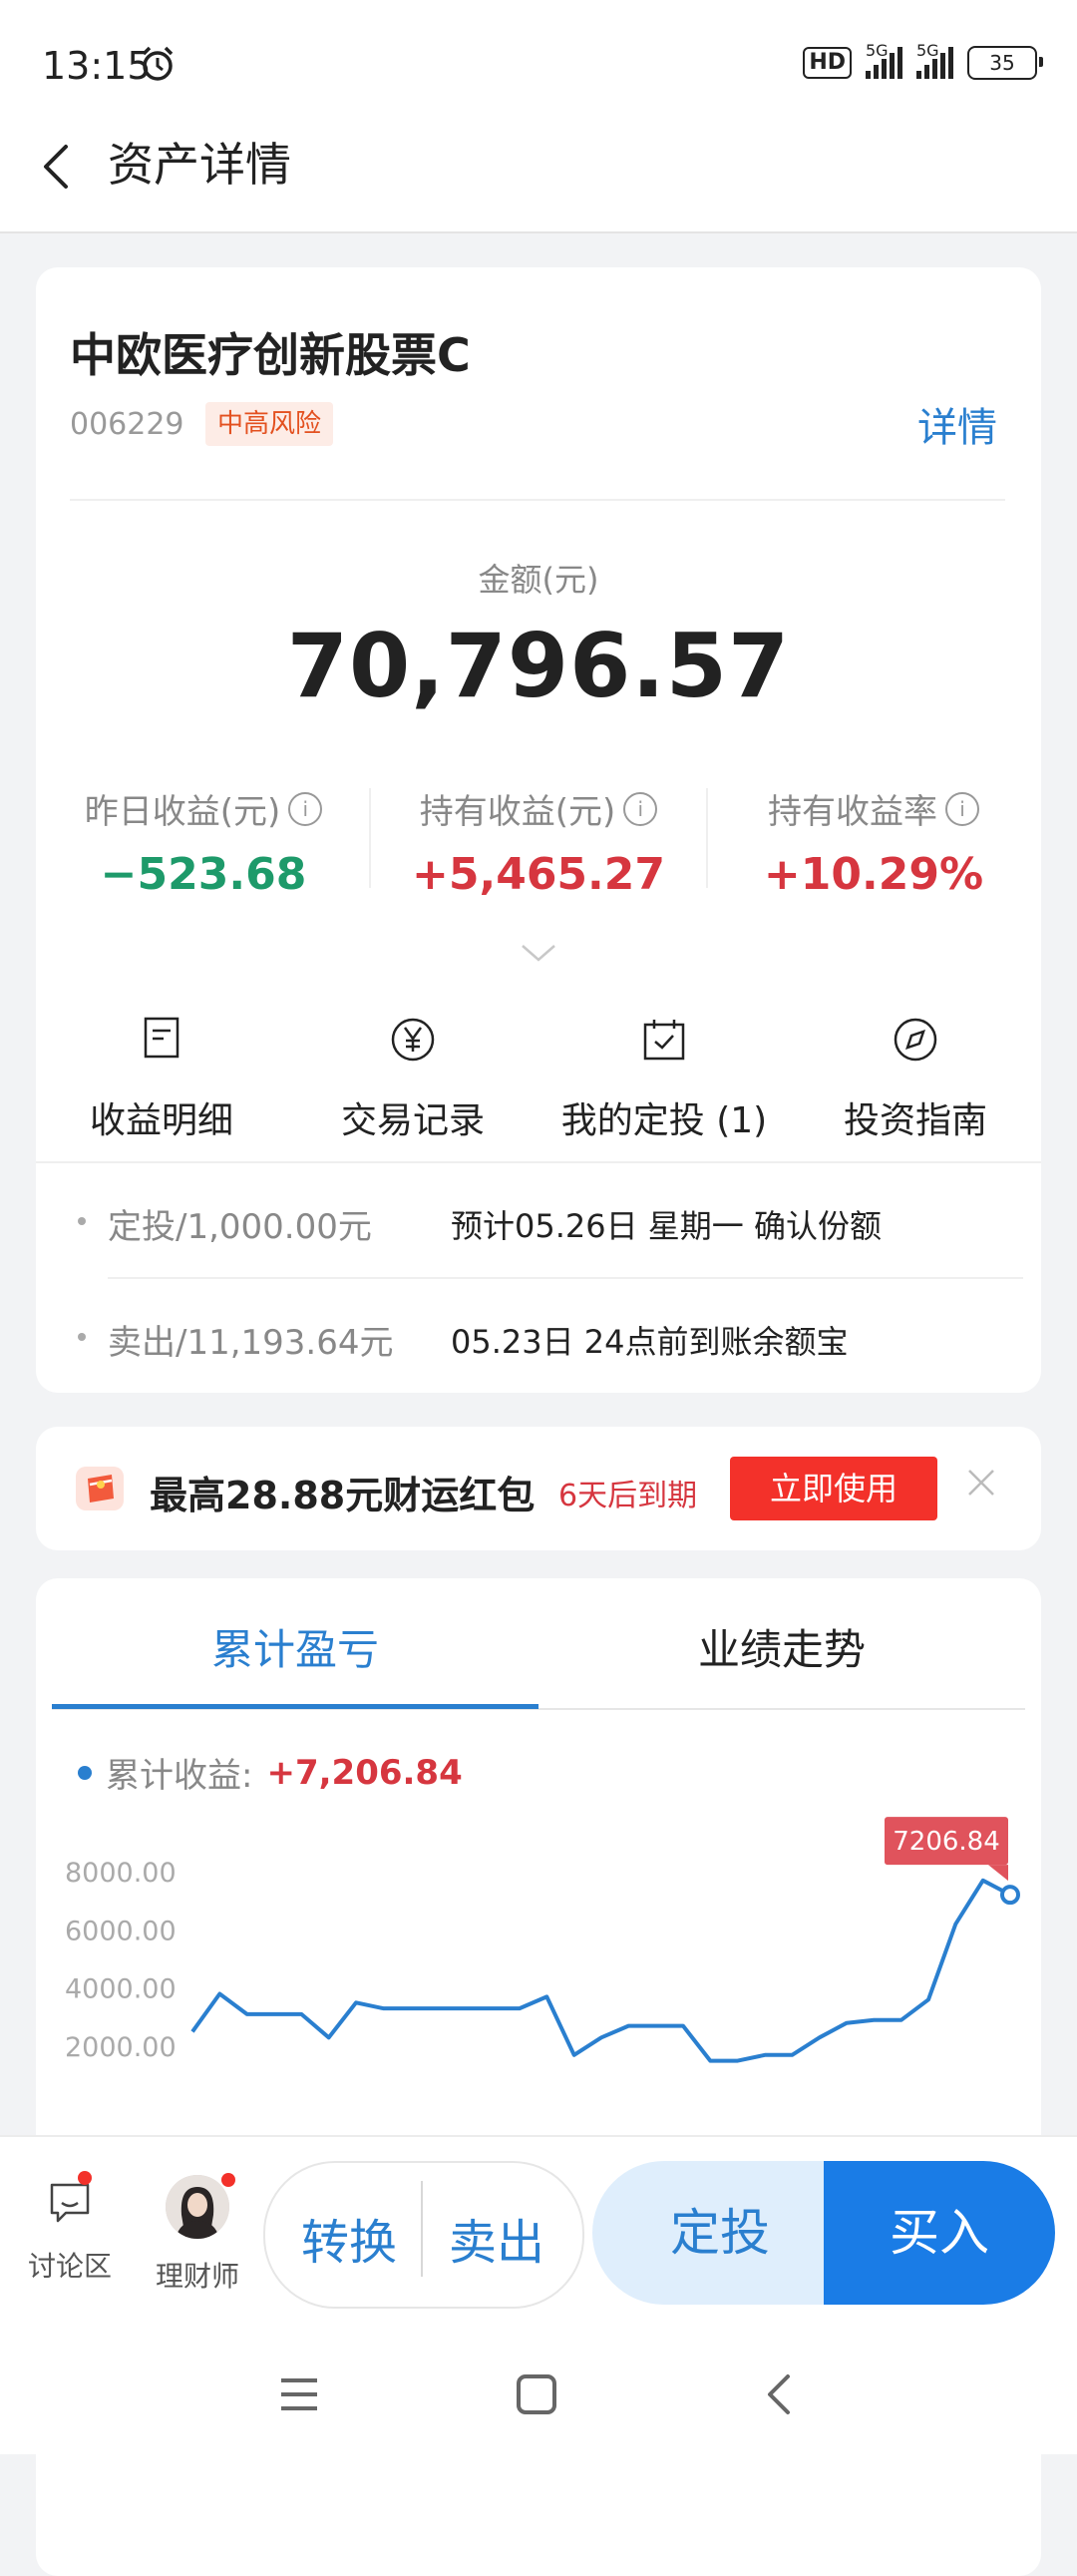 The image size is (1077, 2576). What do you see at coordinates (161, 1120) in the screenshot?
I see `action-label: 收益明细` at bounding box center [161, 1120].